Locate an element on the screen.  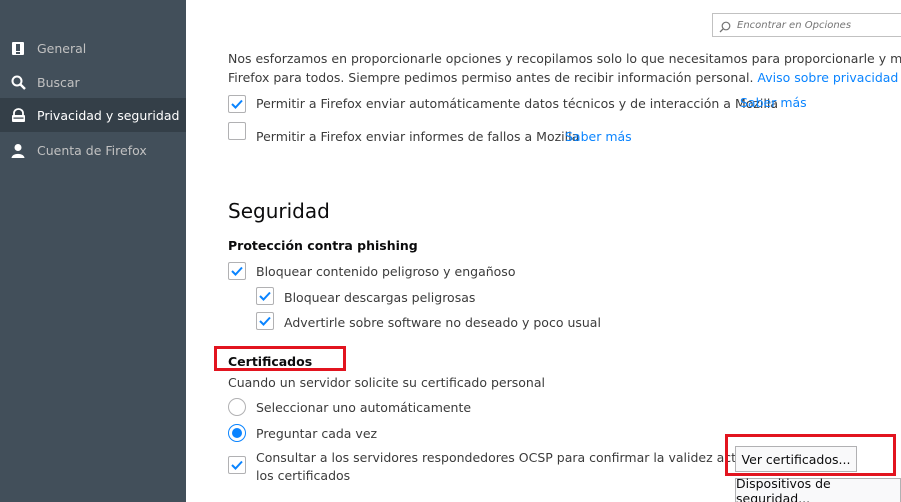
sidebar-item-account: Cuenta de Firefox is located at coordinates (93, 150).